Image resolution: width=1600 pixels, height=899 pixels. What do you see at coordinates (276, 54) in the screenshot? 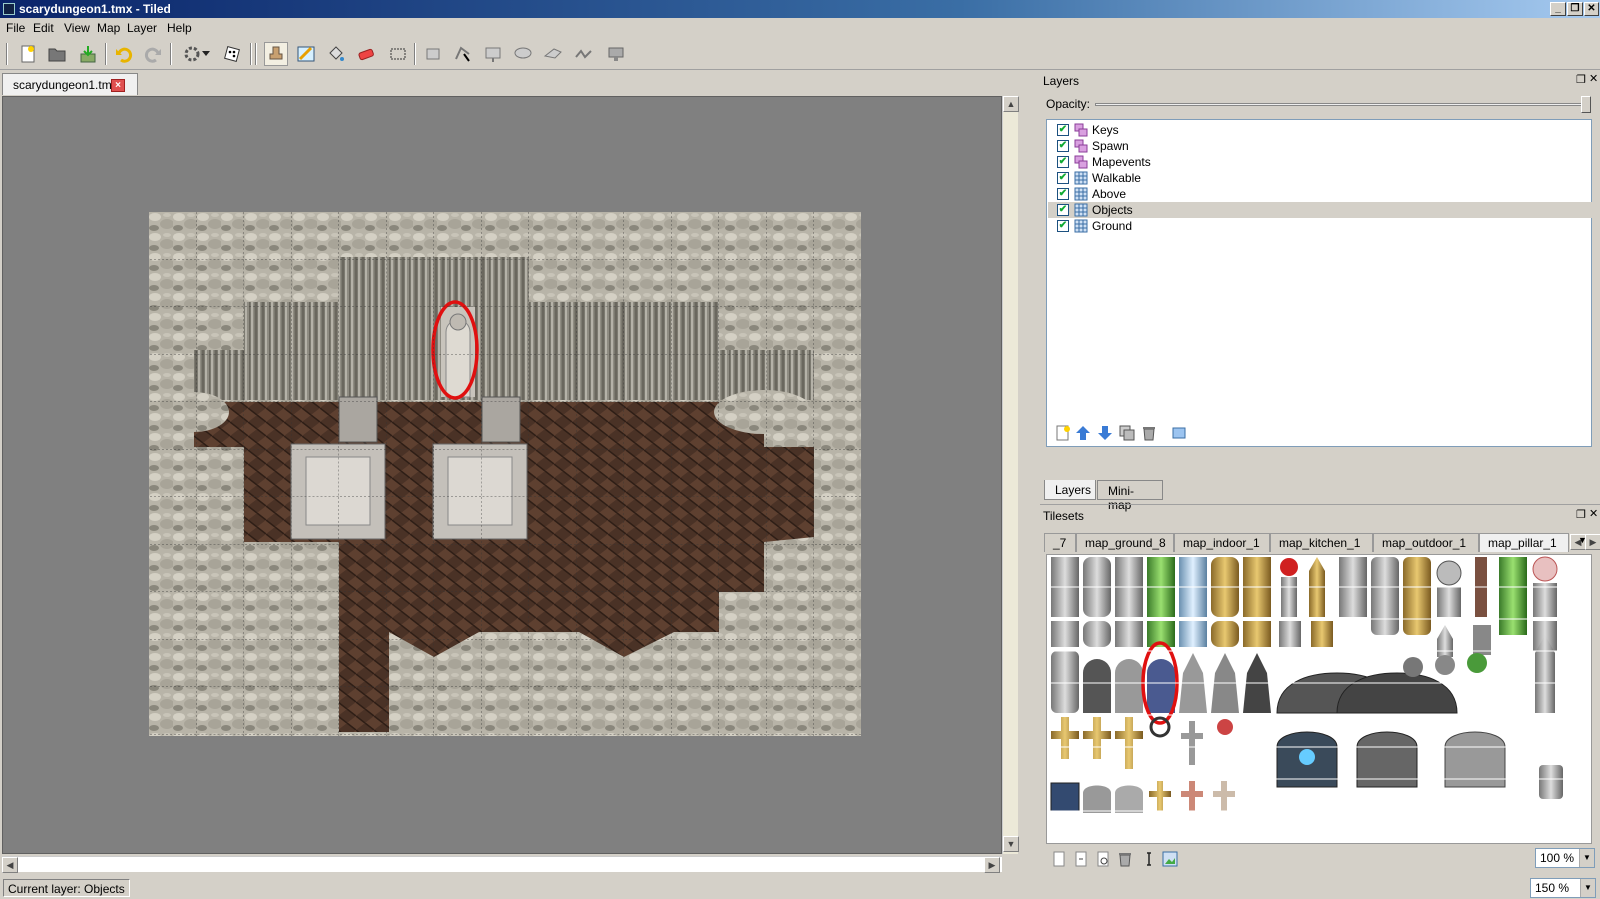
I see `stamp-brush-icon` at bounding box center [276, 54].